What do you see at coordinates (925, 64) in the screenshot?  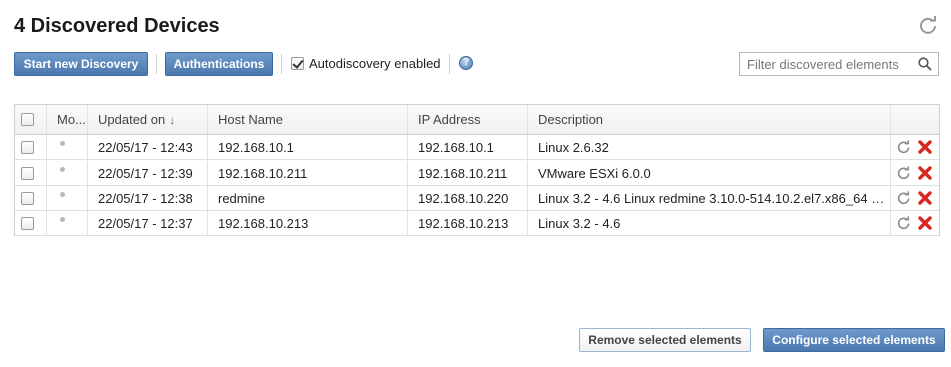 I see `search-icon` at bounding box center [925, 64].